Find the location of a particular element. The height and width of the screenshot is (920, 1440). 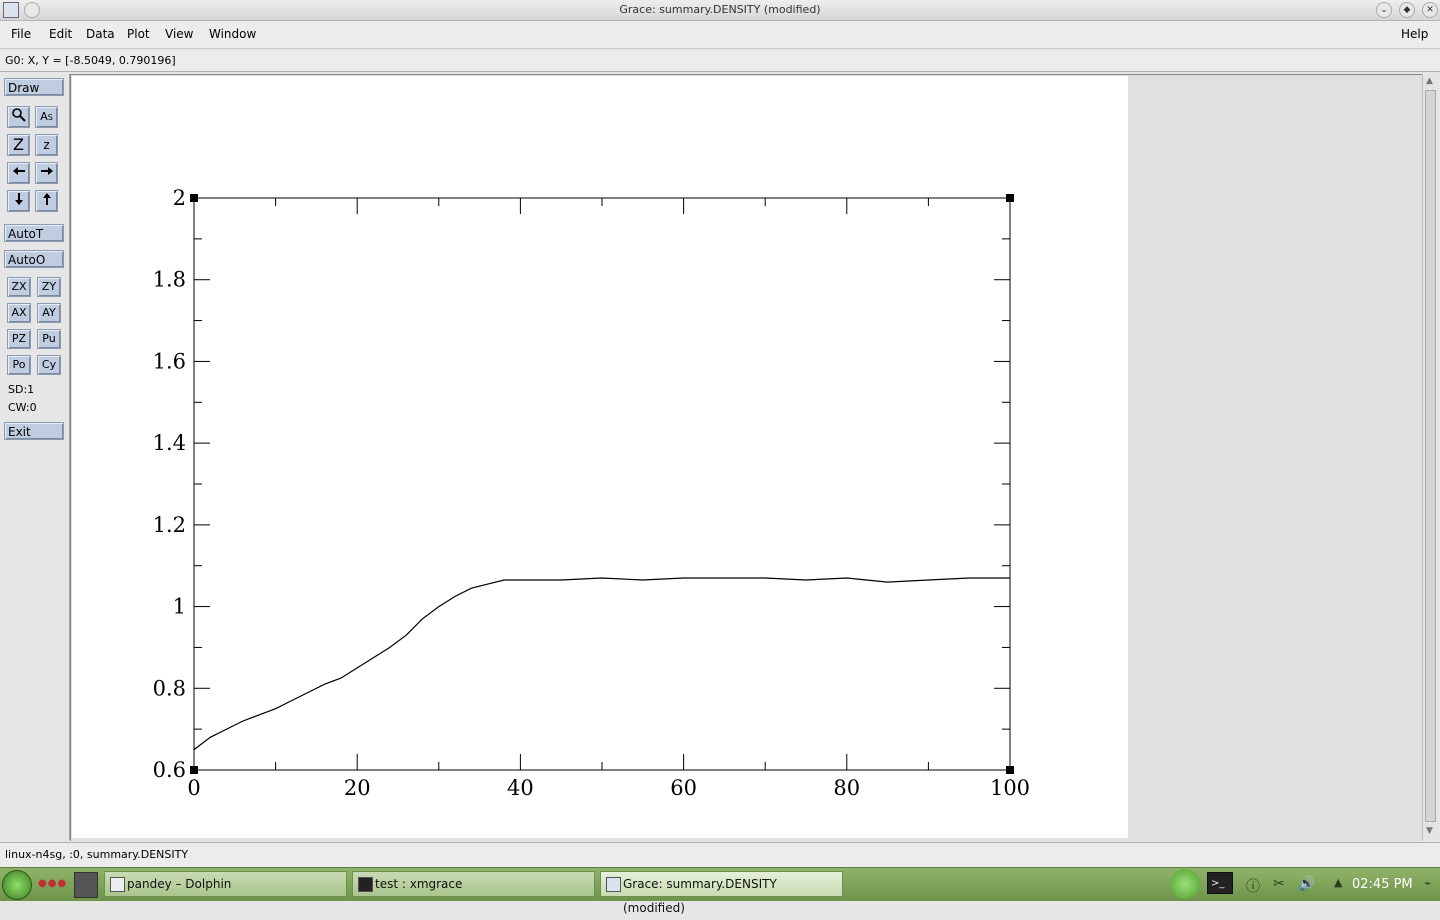

menu-view: View is located at coordinates (179, 34).